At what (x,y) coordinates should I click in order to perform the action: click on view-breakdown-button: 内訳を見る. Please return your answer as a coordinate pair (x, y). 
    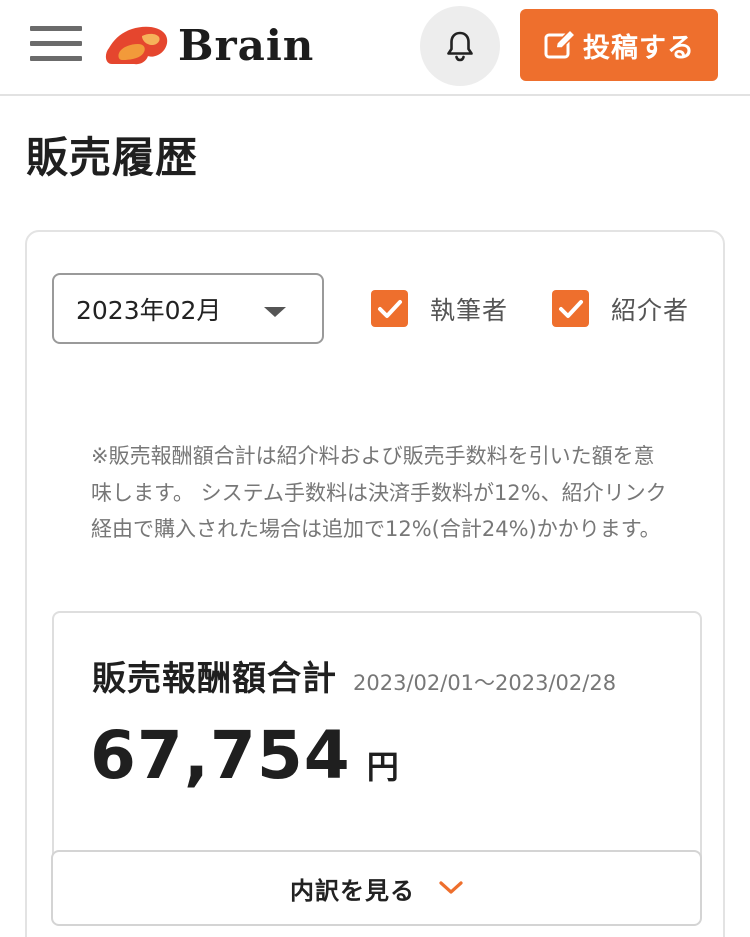
    Looking at the image, I should click on (376, 888).